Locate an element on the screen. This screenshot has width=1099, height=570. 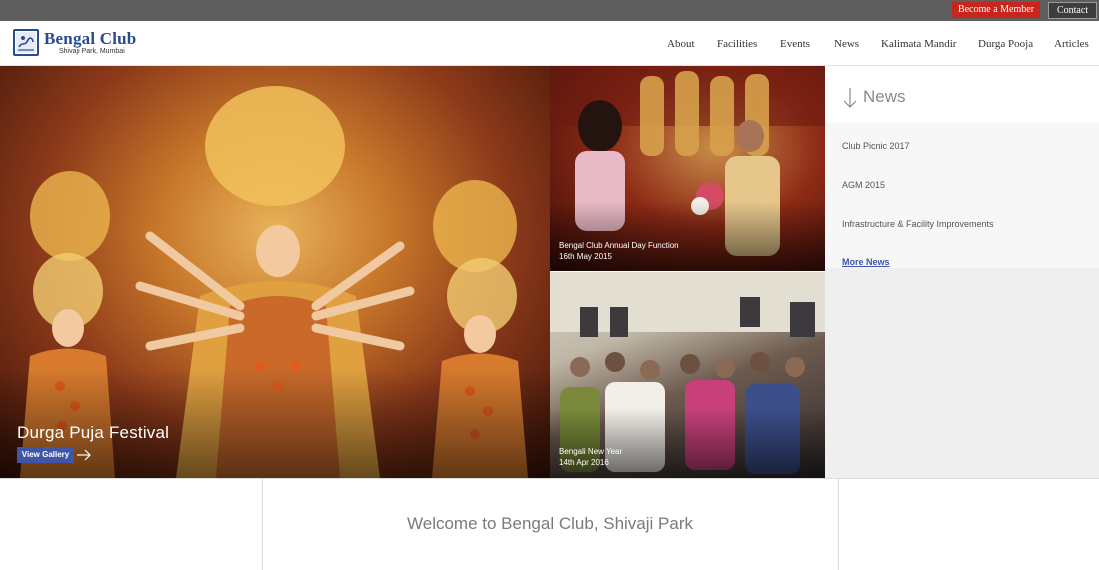
club-logo-icon is located at coordinates (26, 42).